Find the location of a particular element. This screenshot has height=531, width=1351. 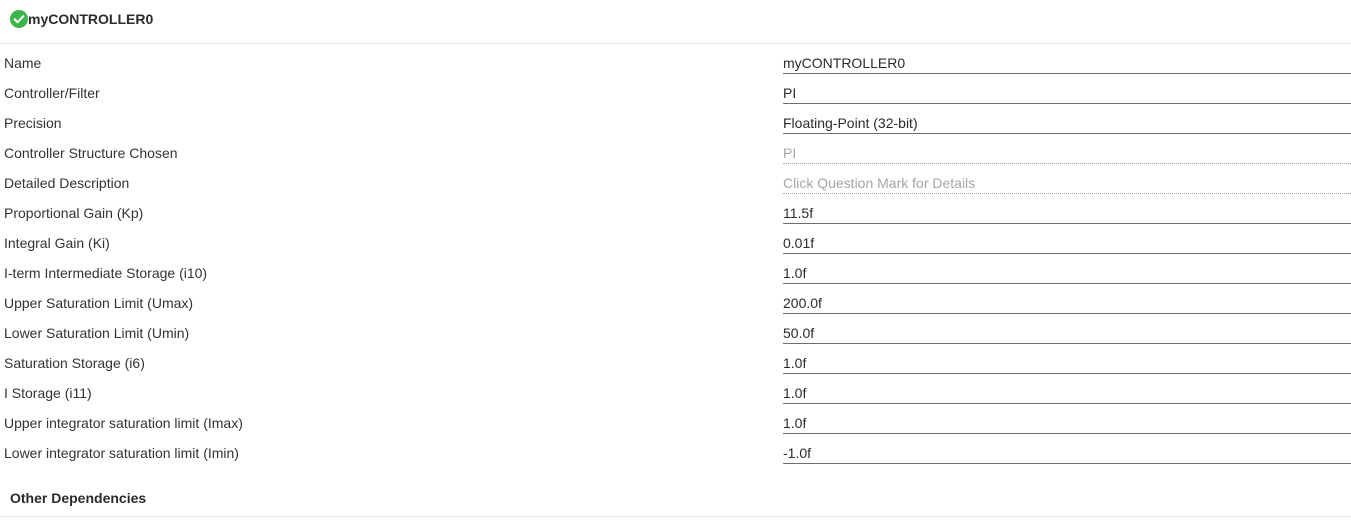

property-label: Detailed Description is located at coordinates (67, 183).